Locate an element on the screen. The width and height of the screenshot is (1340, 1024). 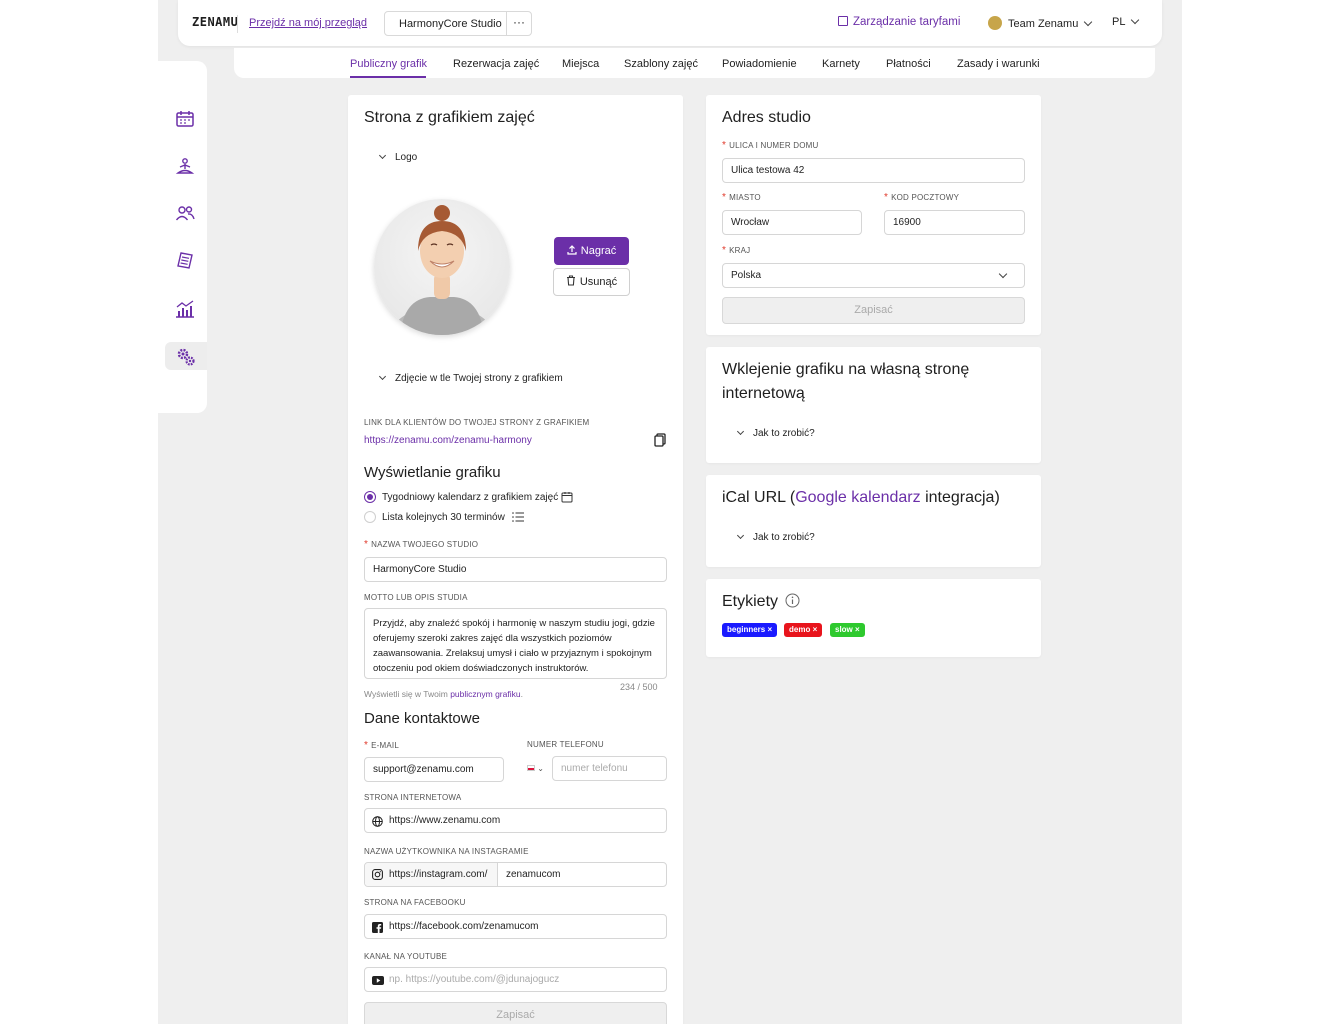
info-icon is located at coordinates (792, 600).